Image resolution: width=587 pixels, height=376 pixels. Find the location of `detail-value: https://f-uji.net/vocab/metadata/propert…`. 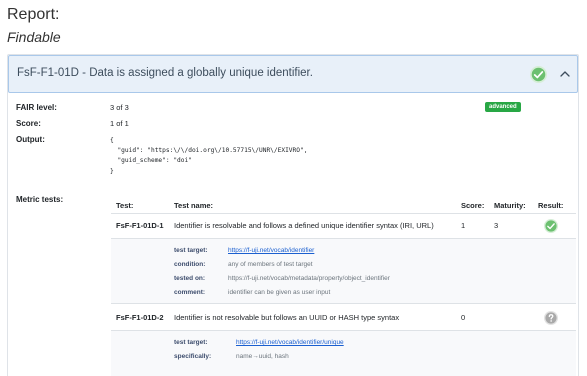

detail-value: https://f-uji.net/vocab/metadata/propert… is located at coordinates (309, 278).